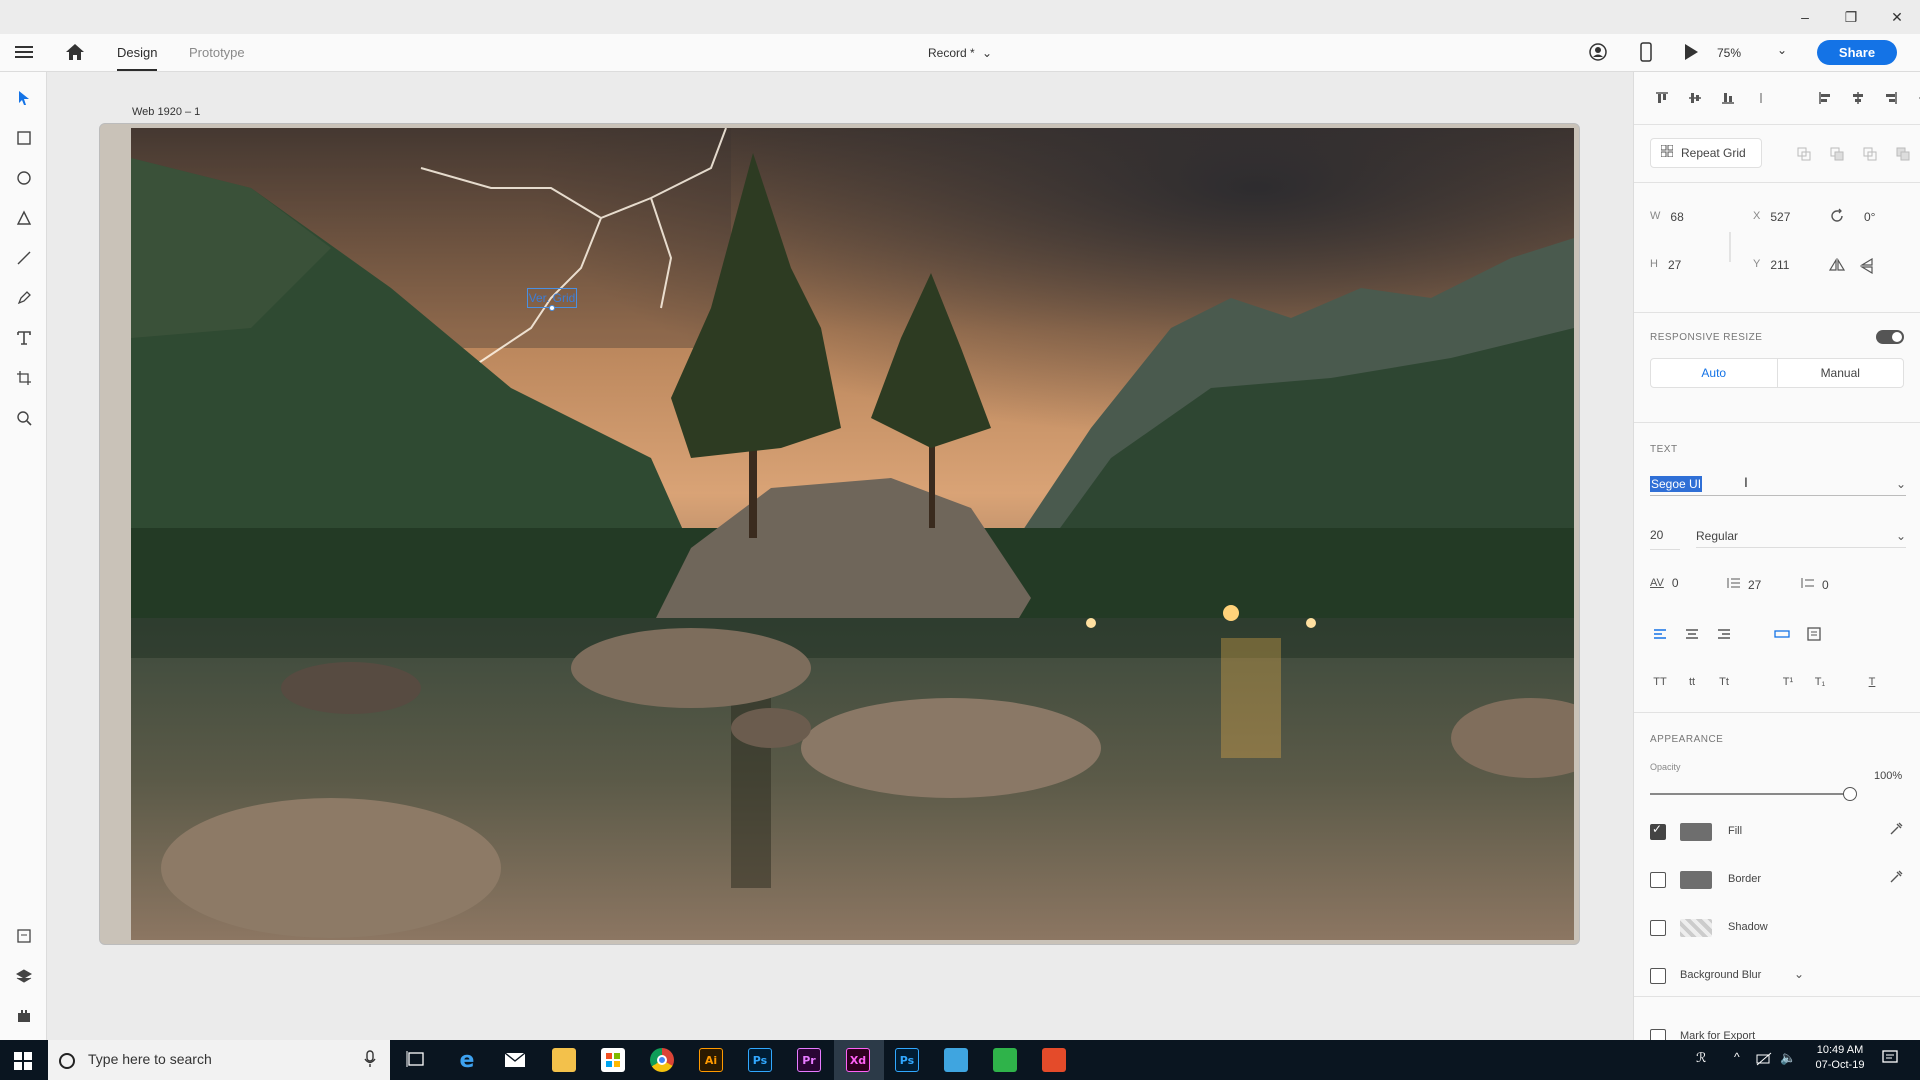 The height and width of the screenshot is (1080, 1920). Describe the element at coordinates (217, 53) in the screenshot. I see `tab-prototype: Prototype` at that location.